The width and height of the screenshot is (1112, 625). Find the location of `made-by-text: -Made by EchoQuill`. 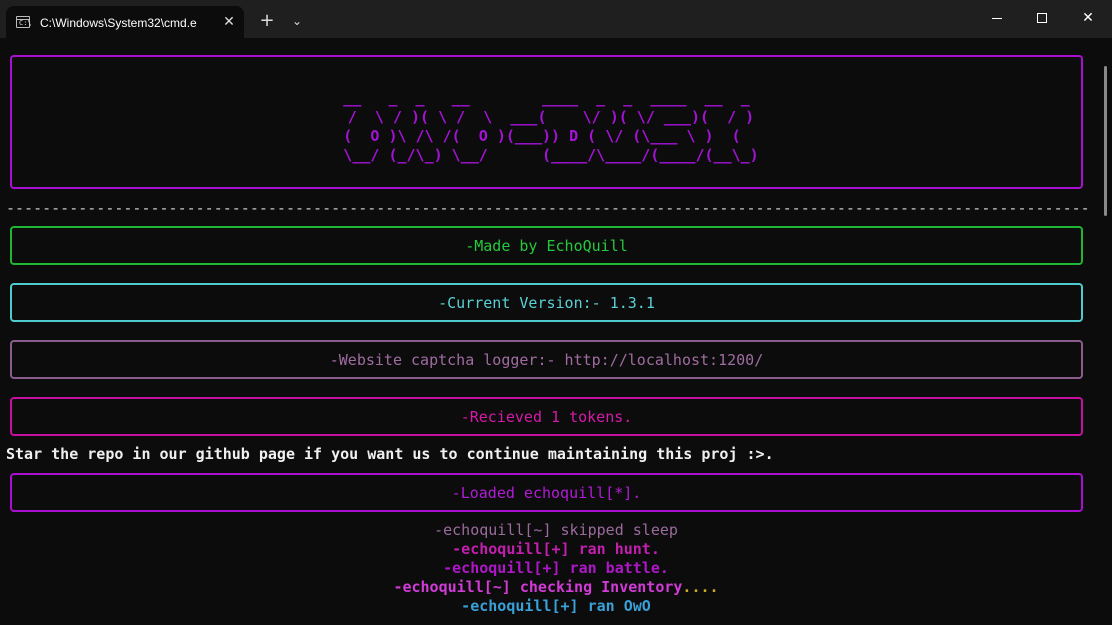

made-by-text: -Made by EchoQuill is located at coordinates (546, 246).